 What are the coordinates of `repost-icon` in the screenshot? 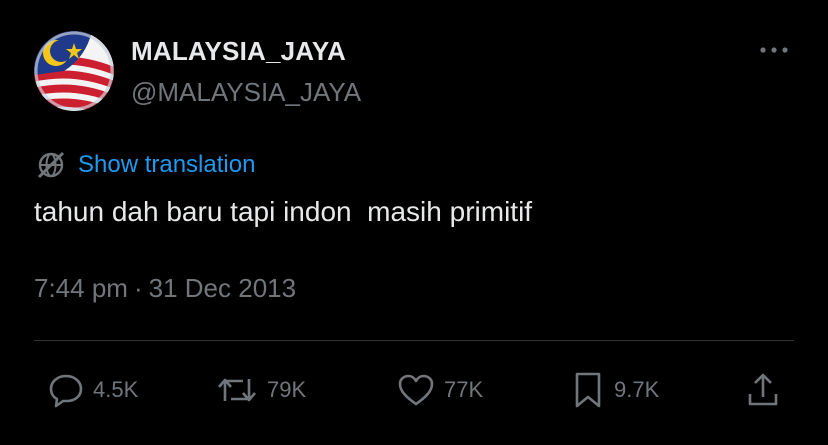 It's located at (237, 390).